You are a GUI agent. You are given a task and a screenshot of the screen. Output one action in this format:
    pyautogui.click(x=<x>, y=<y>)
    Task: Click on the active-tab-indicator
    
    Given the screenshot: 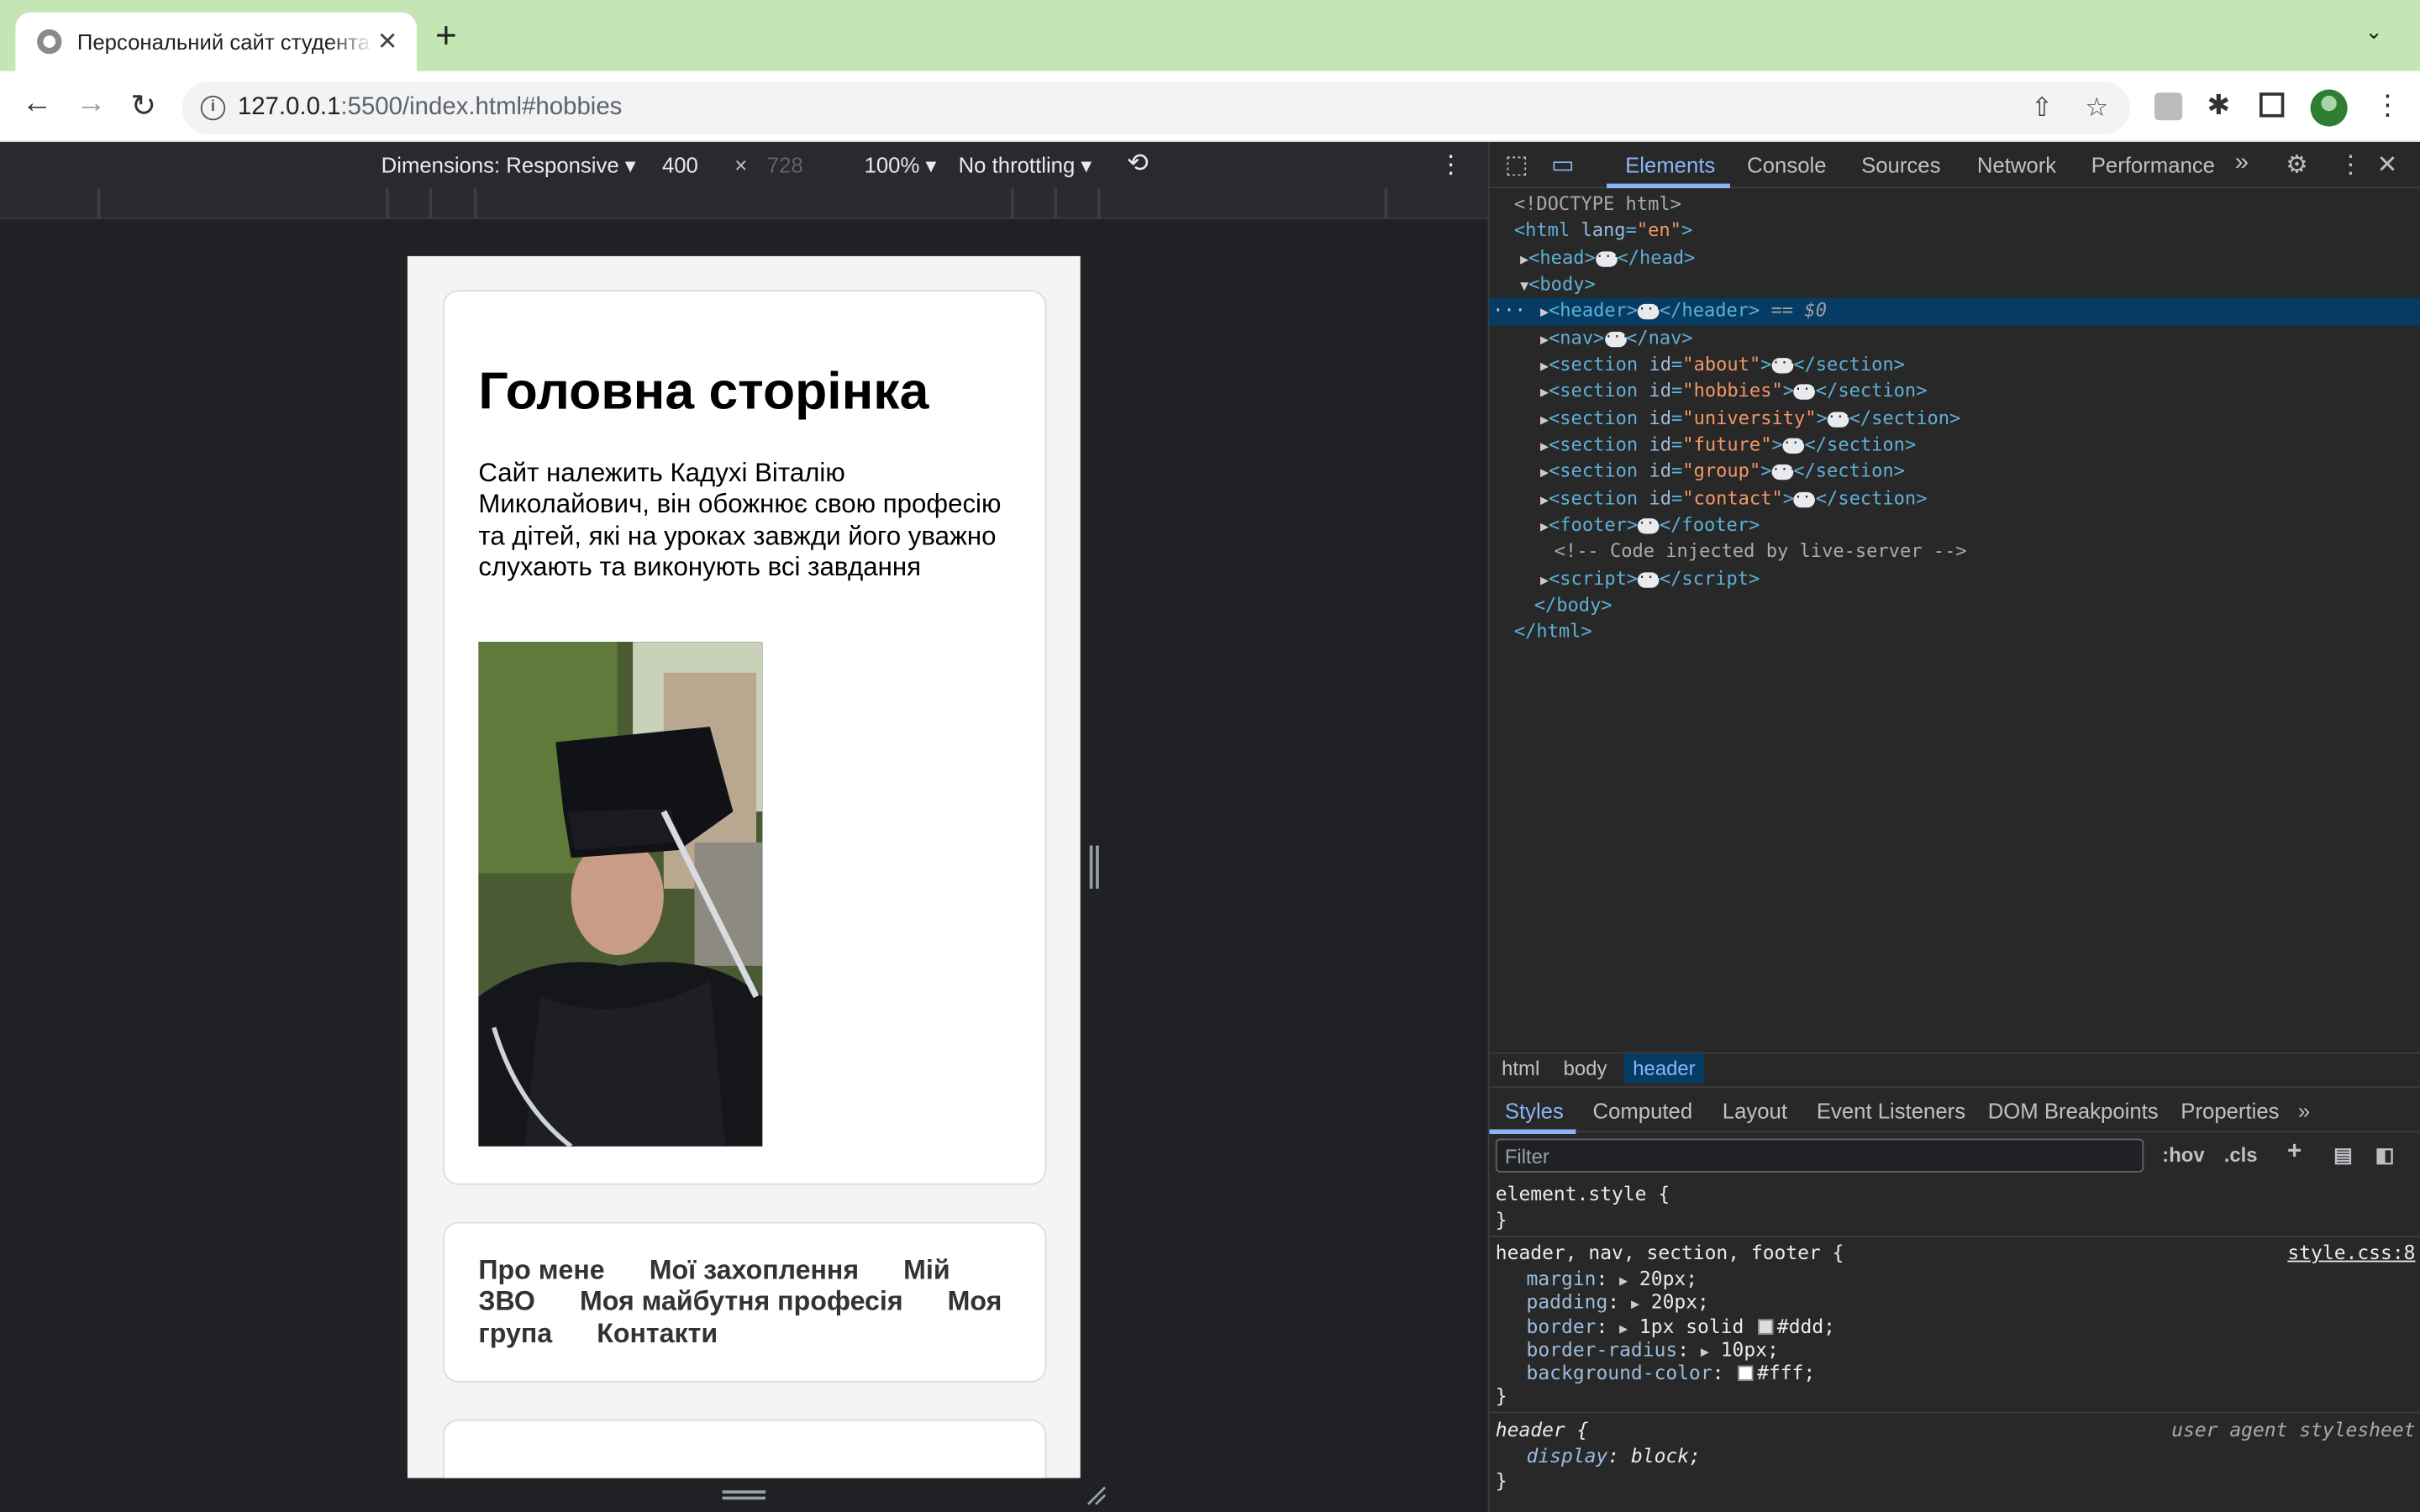 What is the action you would take?
    pyautogui.click(x=1668, y=186)
    